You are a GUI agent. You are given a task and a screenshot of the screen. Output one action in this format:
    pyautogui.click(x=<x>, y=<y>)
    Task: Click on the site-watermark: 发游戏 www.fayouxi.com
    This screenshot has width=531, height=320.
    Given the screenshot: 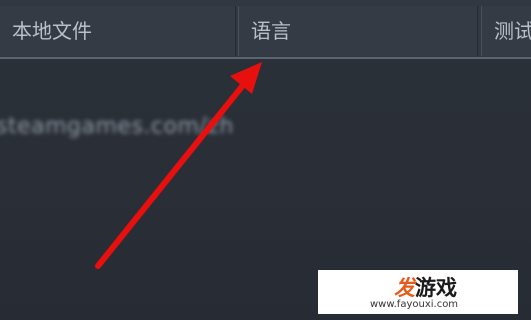 What is the action you would take?
    pyautogui.click(x=418, y=292)
    